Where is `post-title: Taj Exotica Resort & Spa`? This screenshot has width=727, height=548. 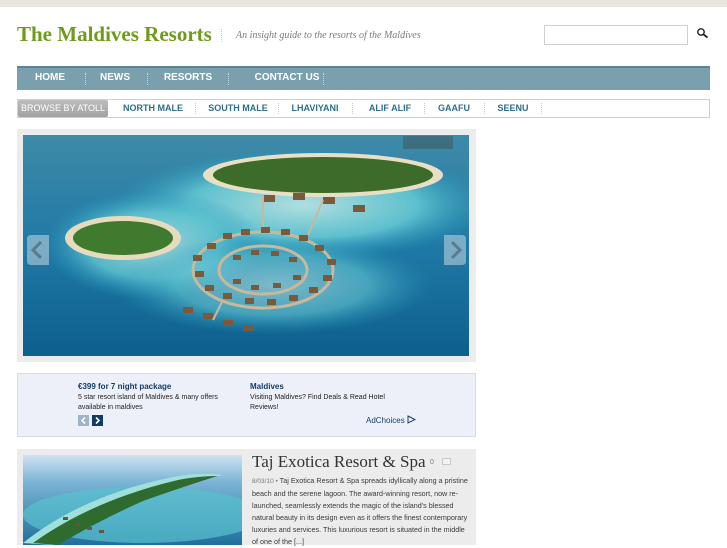
post-title: Taj Exotica Resort & Spa is located at coordinates (339, 462).